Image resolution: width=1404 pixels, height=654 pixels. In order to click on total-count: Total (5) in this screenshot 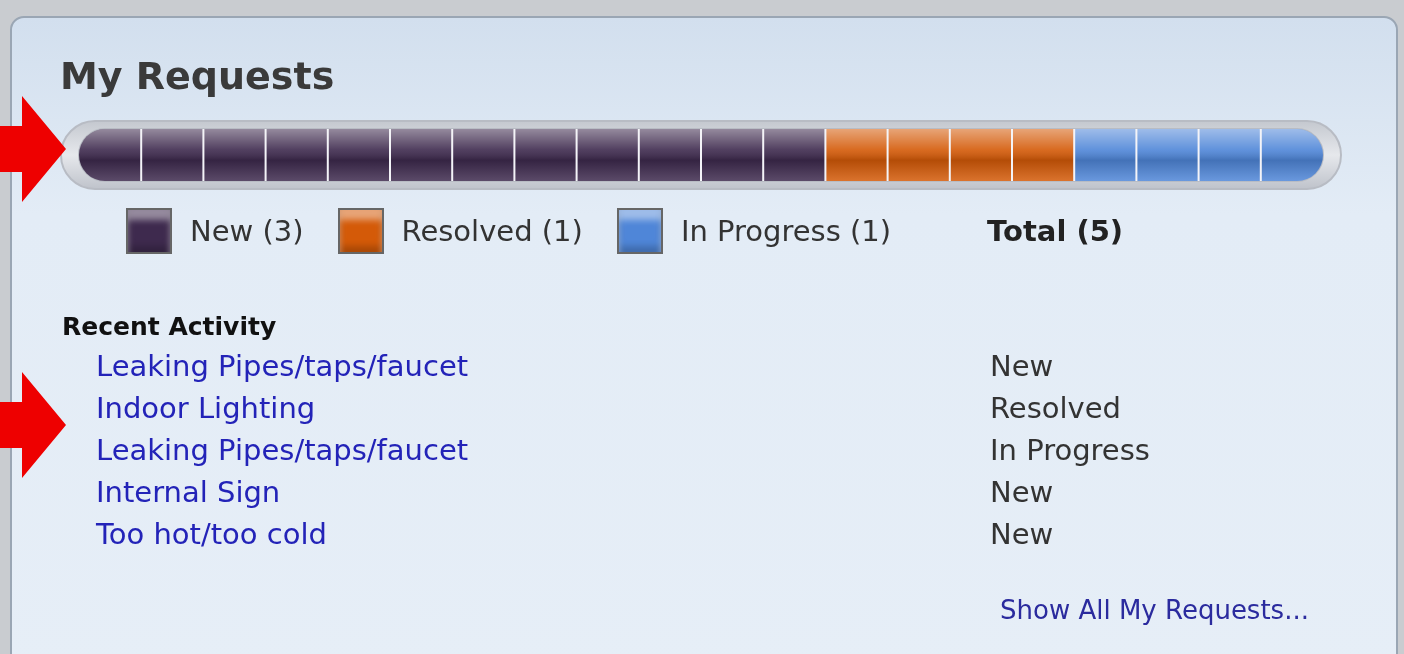, I will do `click(1055, 231)`.